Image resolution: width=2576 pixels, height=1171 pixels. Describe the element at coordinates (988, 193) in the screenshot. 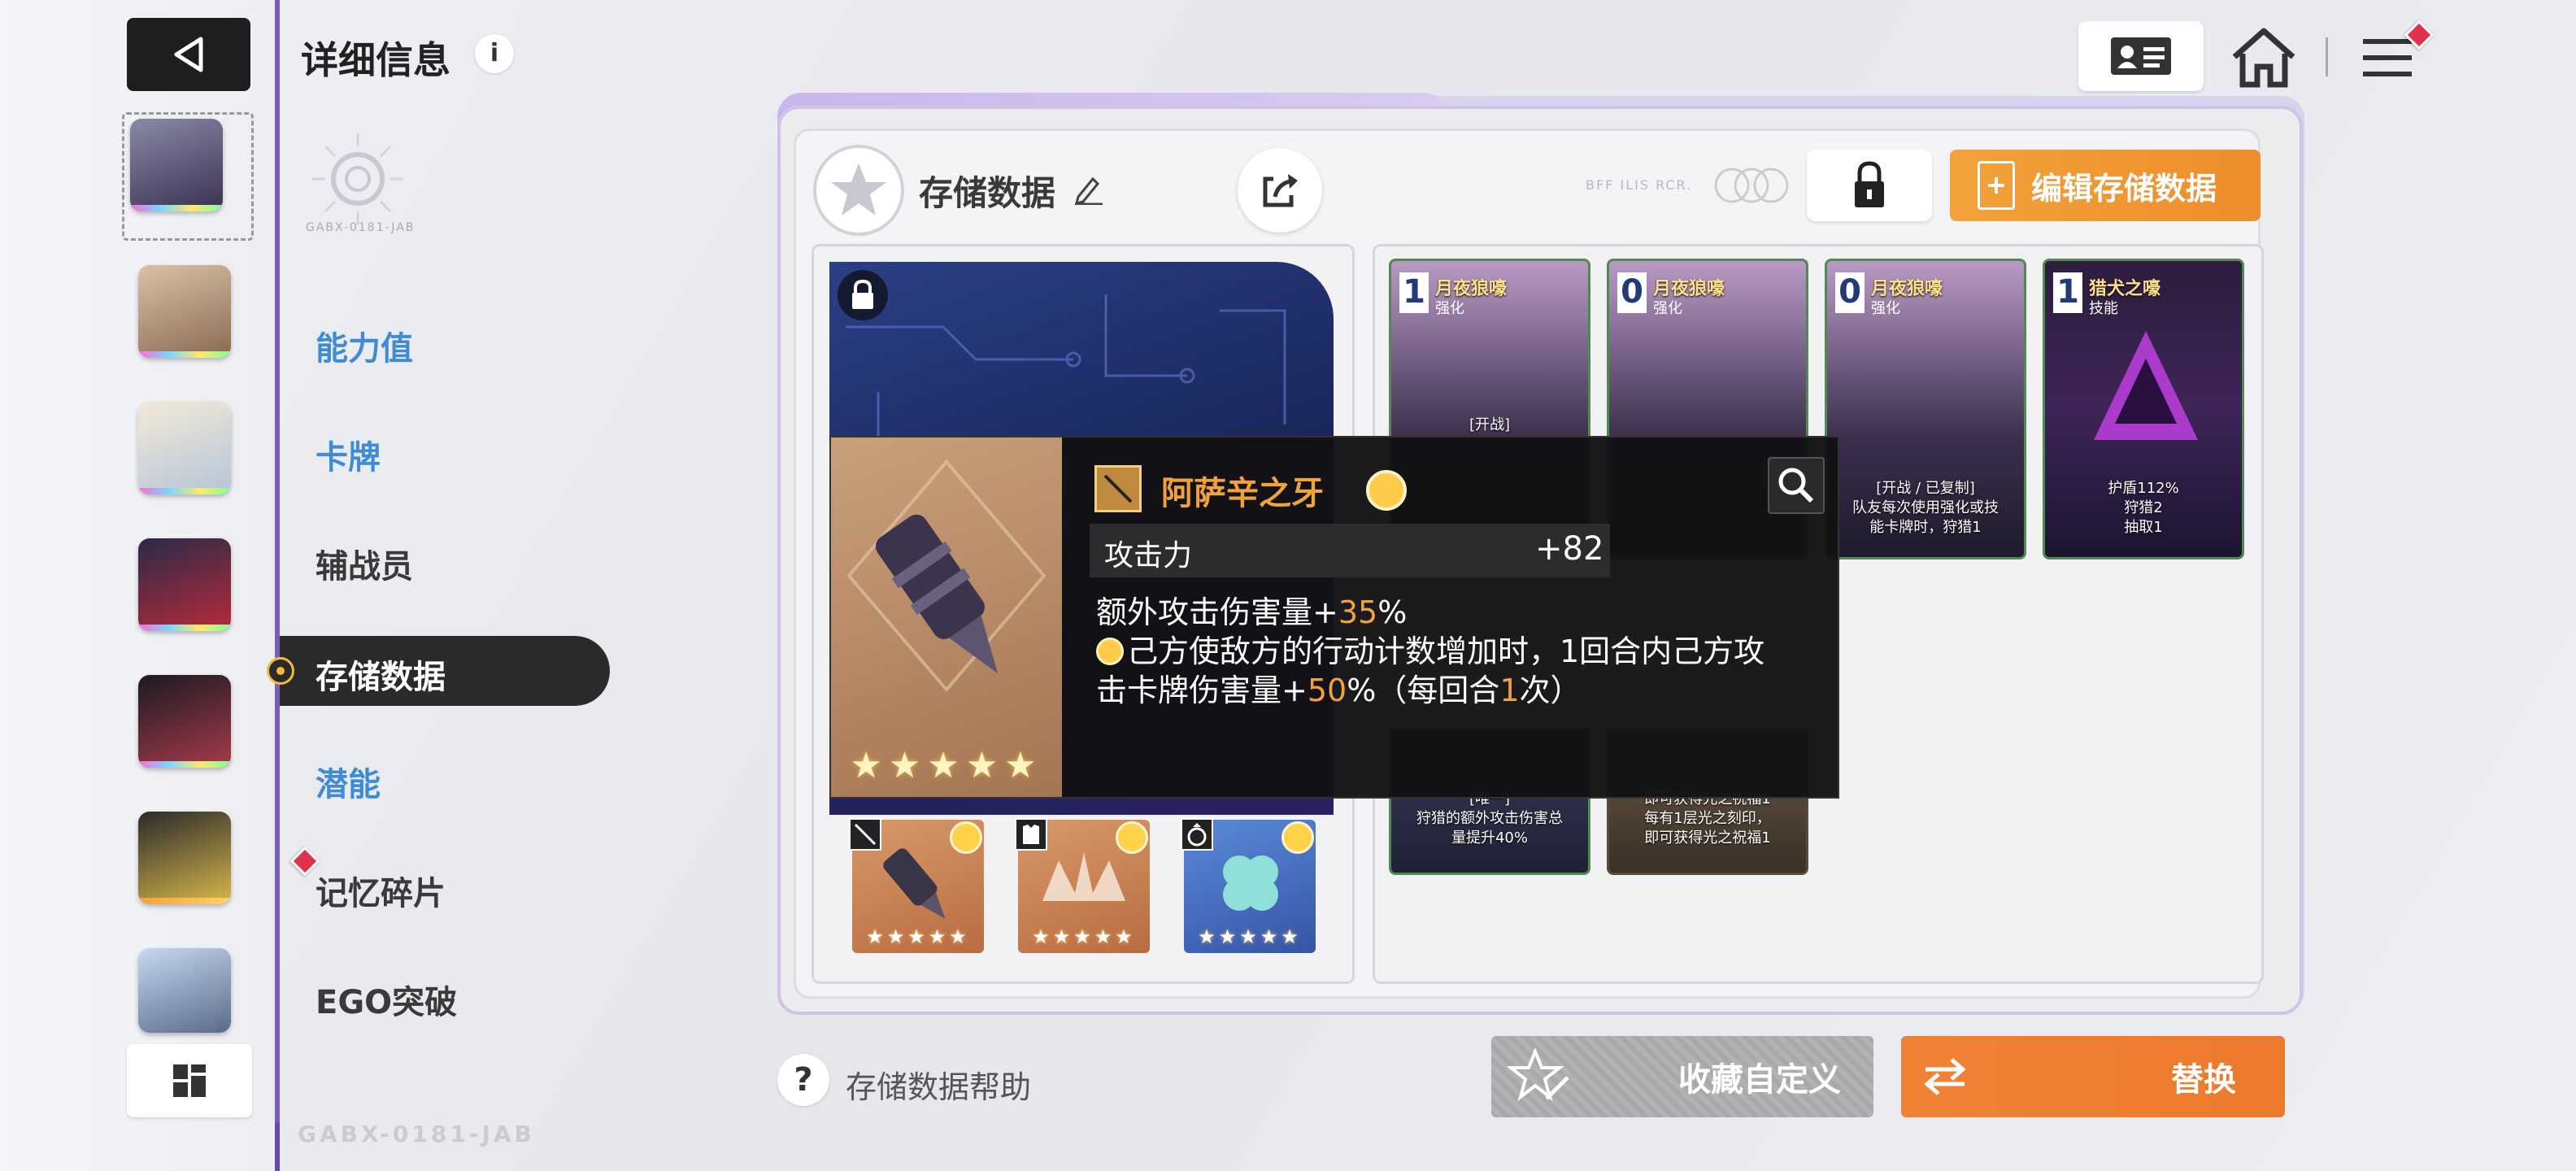

I see `storage-title: 存储数据` at that location.